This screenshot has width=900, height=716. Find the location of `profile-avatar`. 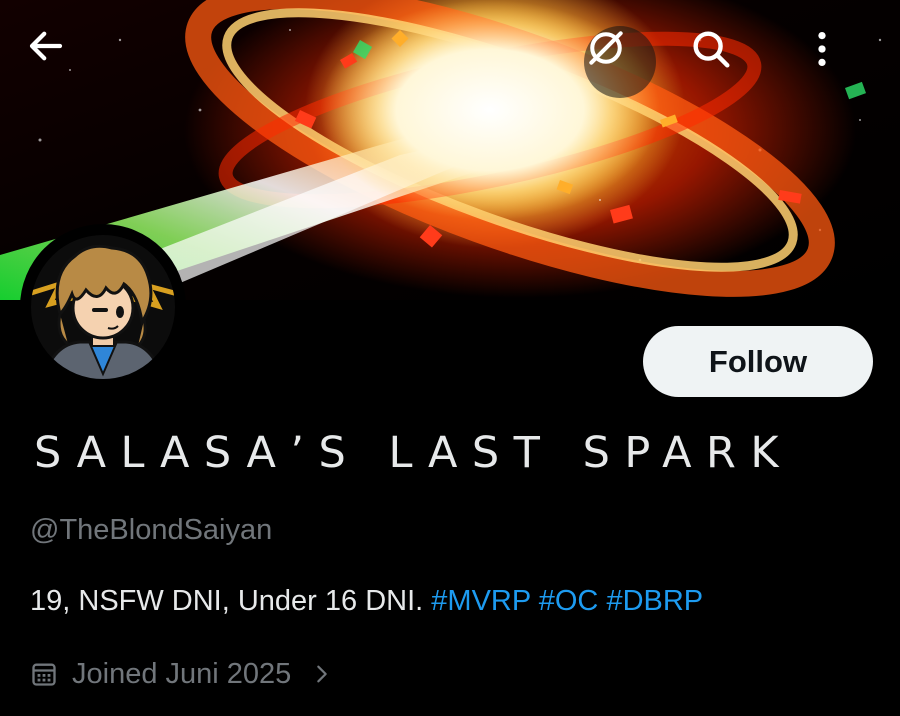

profile-avatar is located at coordinates (103, 307).